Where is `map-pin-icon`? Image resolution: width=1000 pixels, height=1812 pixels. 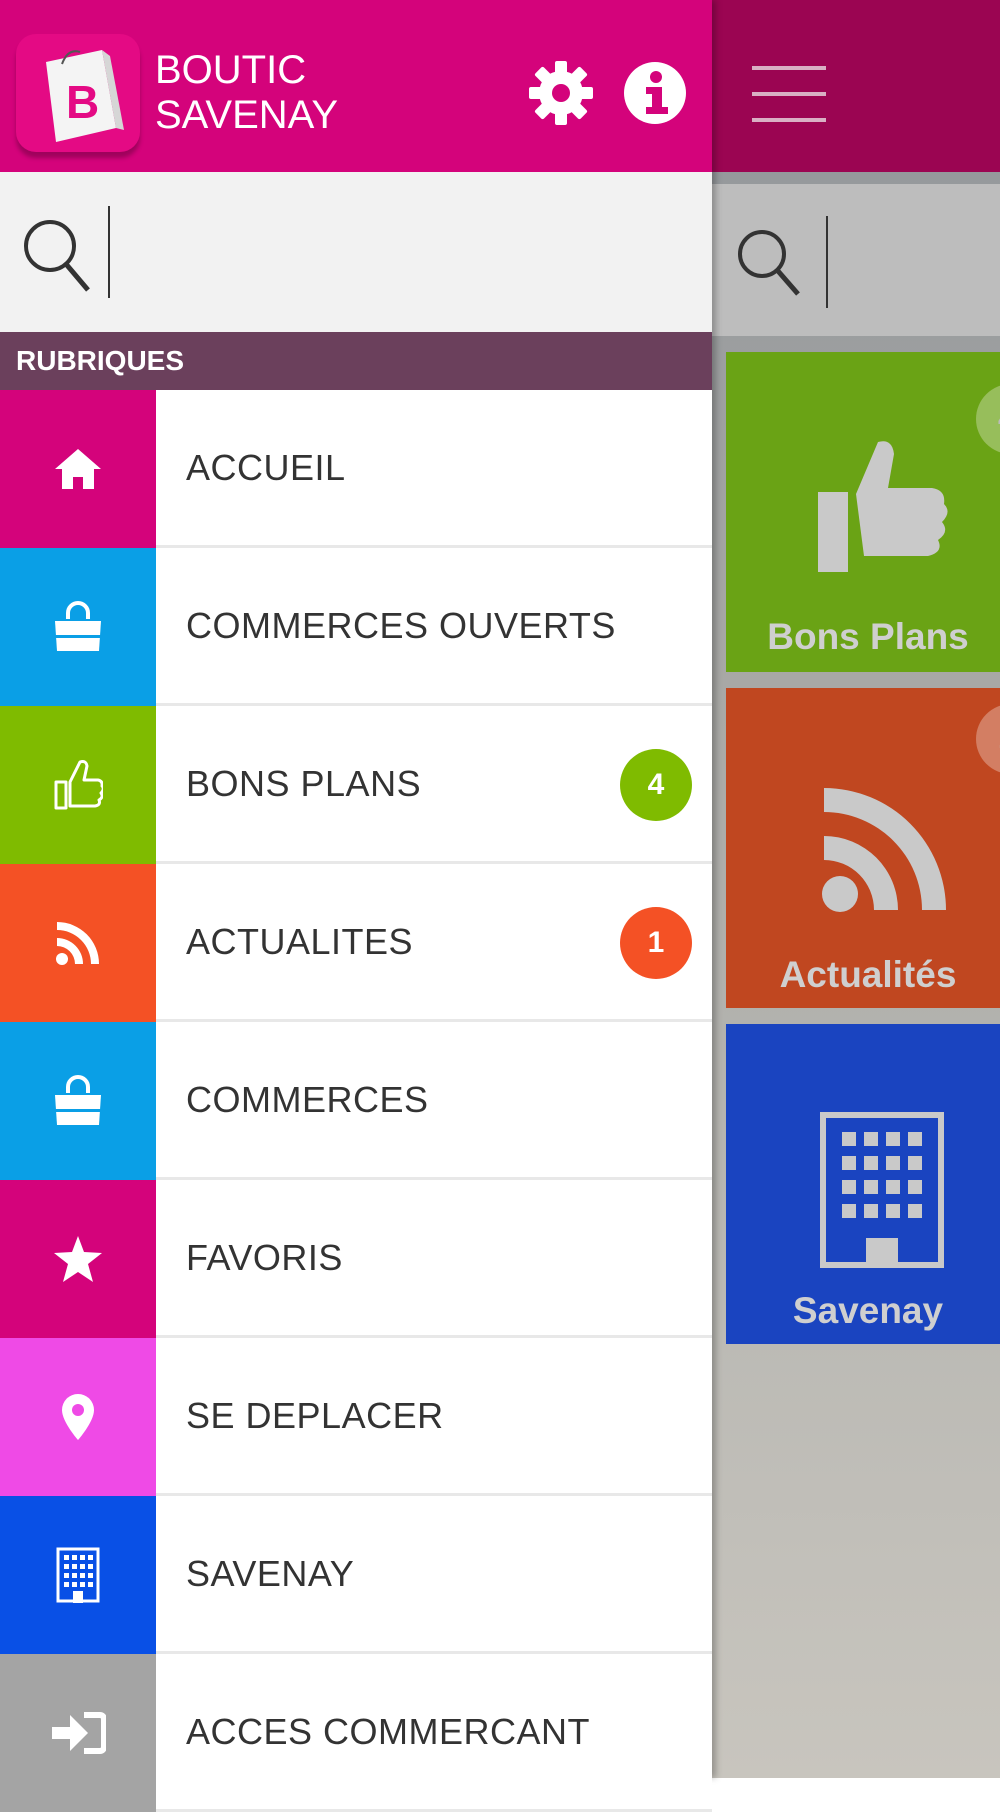 map-pin-icon is located at coordinates (78, 1417).